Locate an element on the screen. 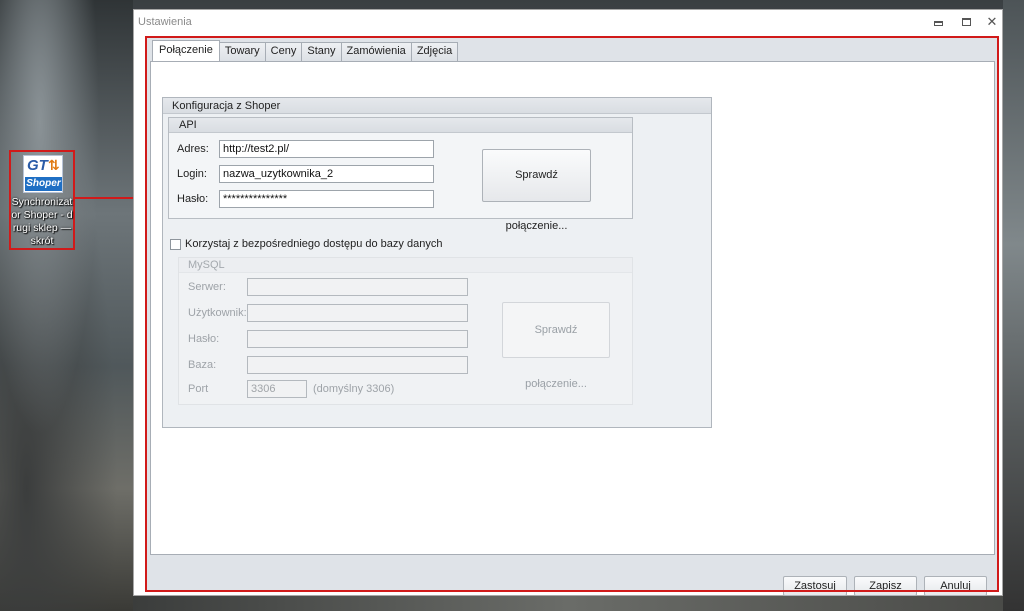  mysql-server-label: Serwer: is located at coordinates (207, 287).